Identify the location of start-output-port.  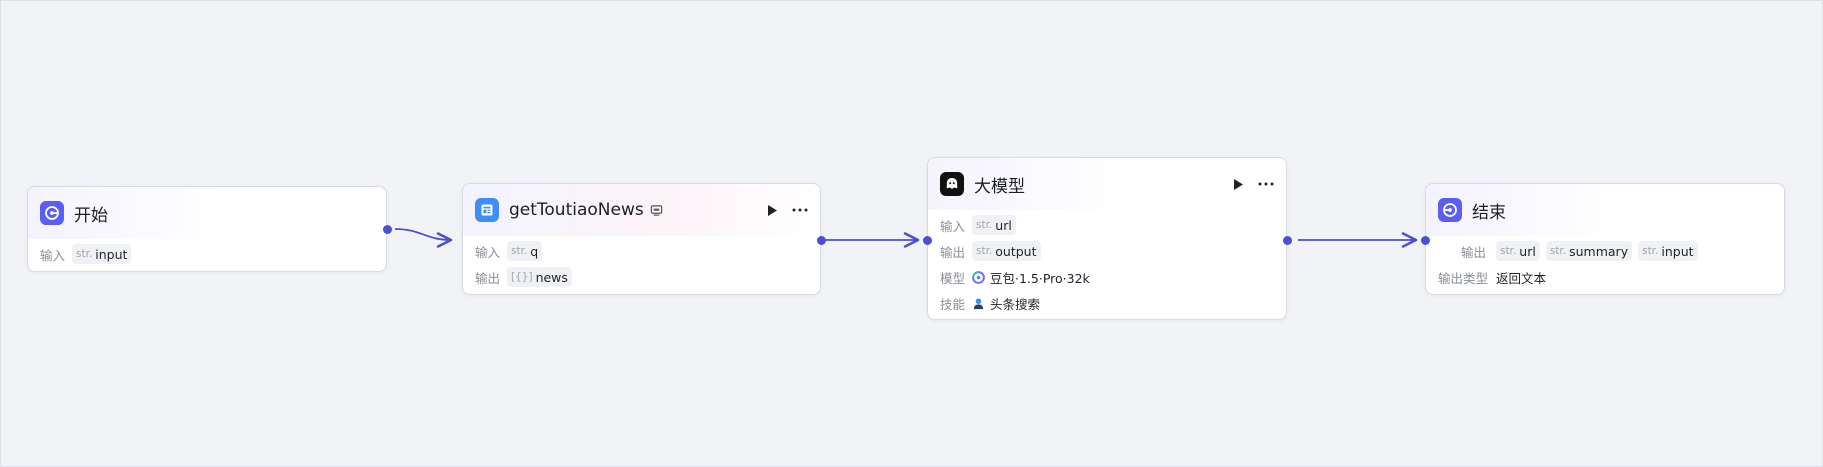
(387, 229).